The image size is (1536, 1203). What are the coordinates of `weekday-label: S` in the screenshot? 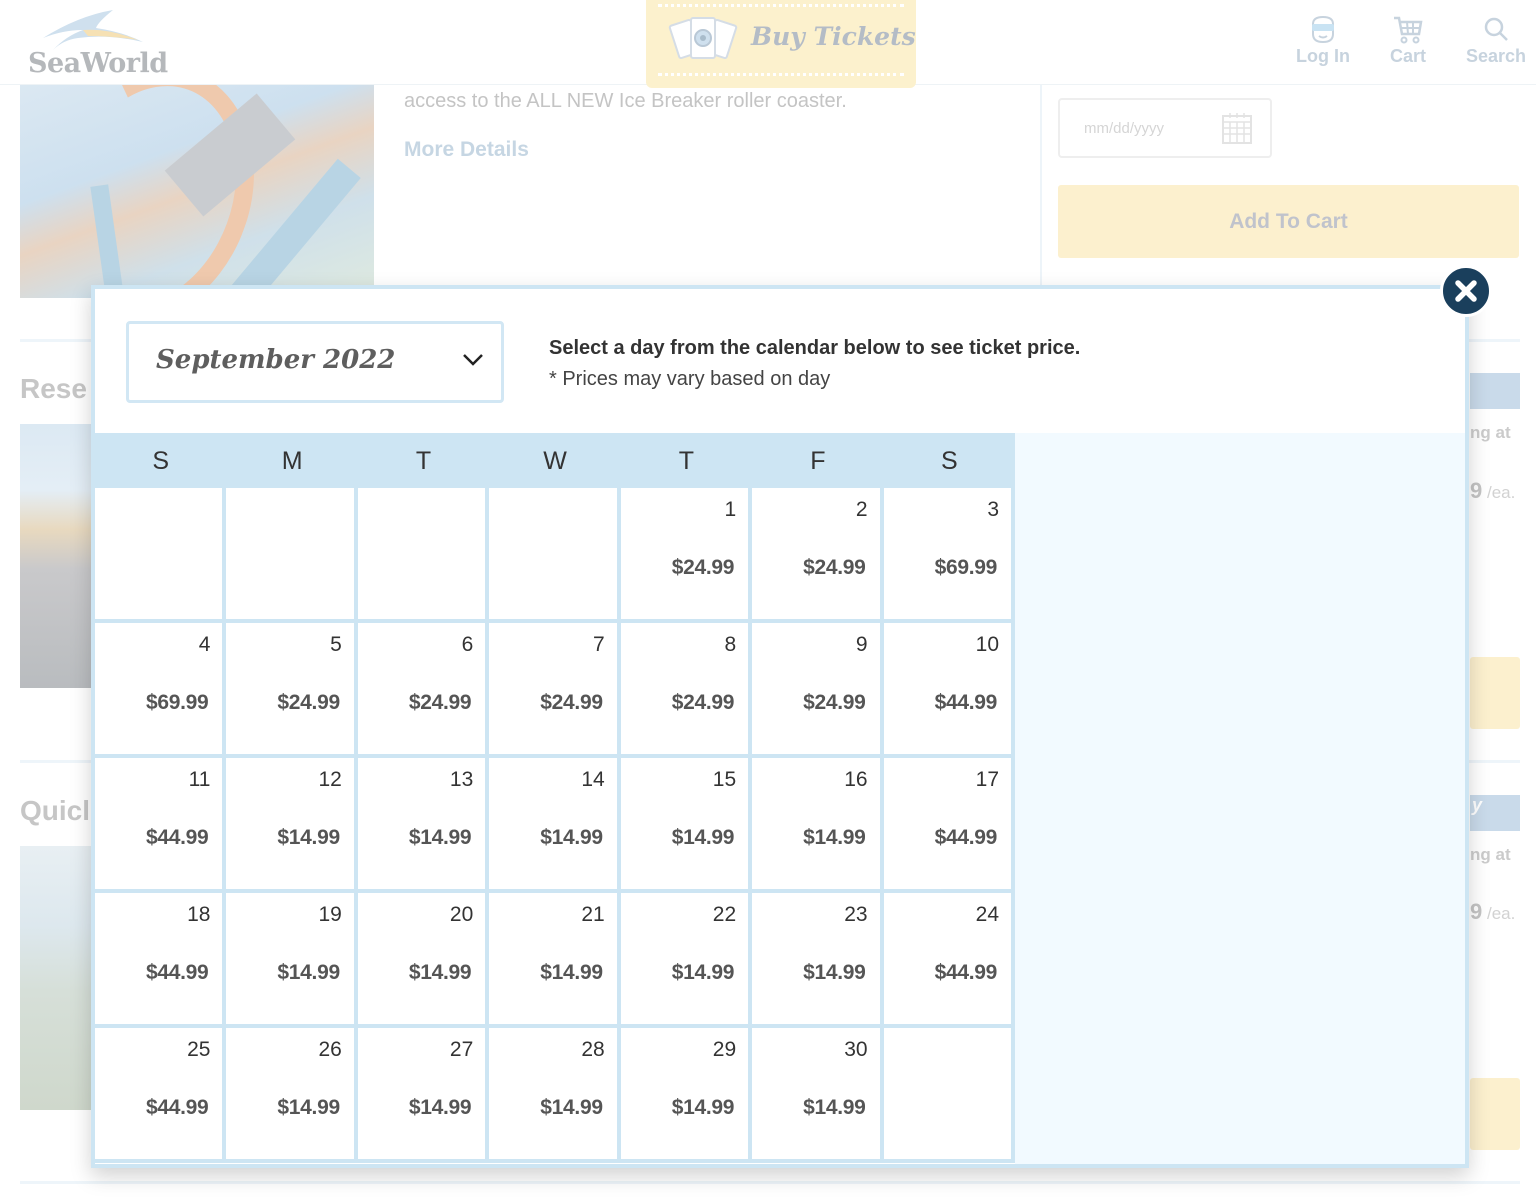 It's located at (161, 461).